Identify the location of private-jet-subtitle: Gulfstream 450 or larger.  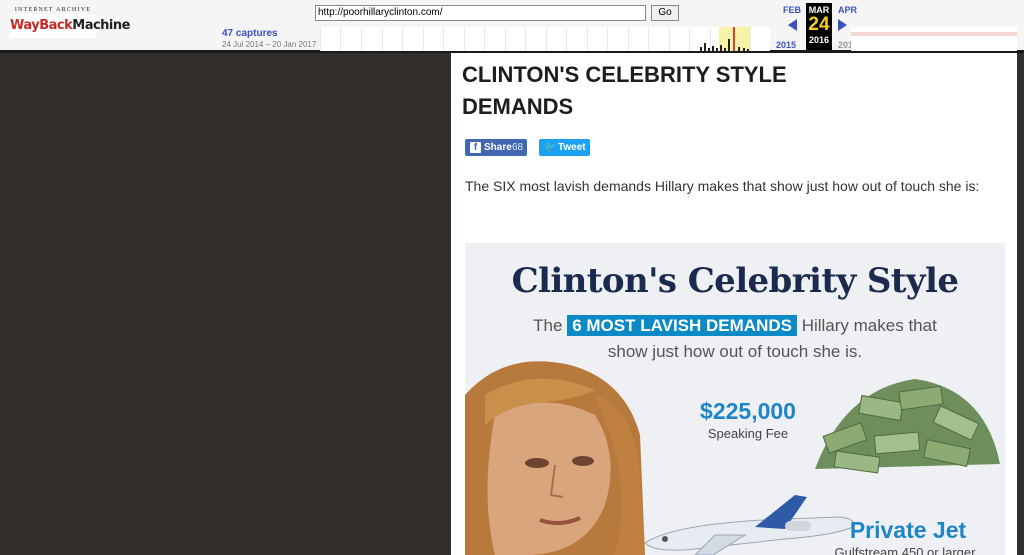
(905, 550).